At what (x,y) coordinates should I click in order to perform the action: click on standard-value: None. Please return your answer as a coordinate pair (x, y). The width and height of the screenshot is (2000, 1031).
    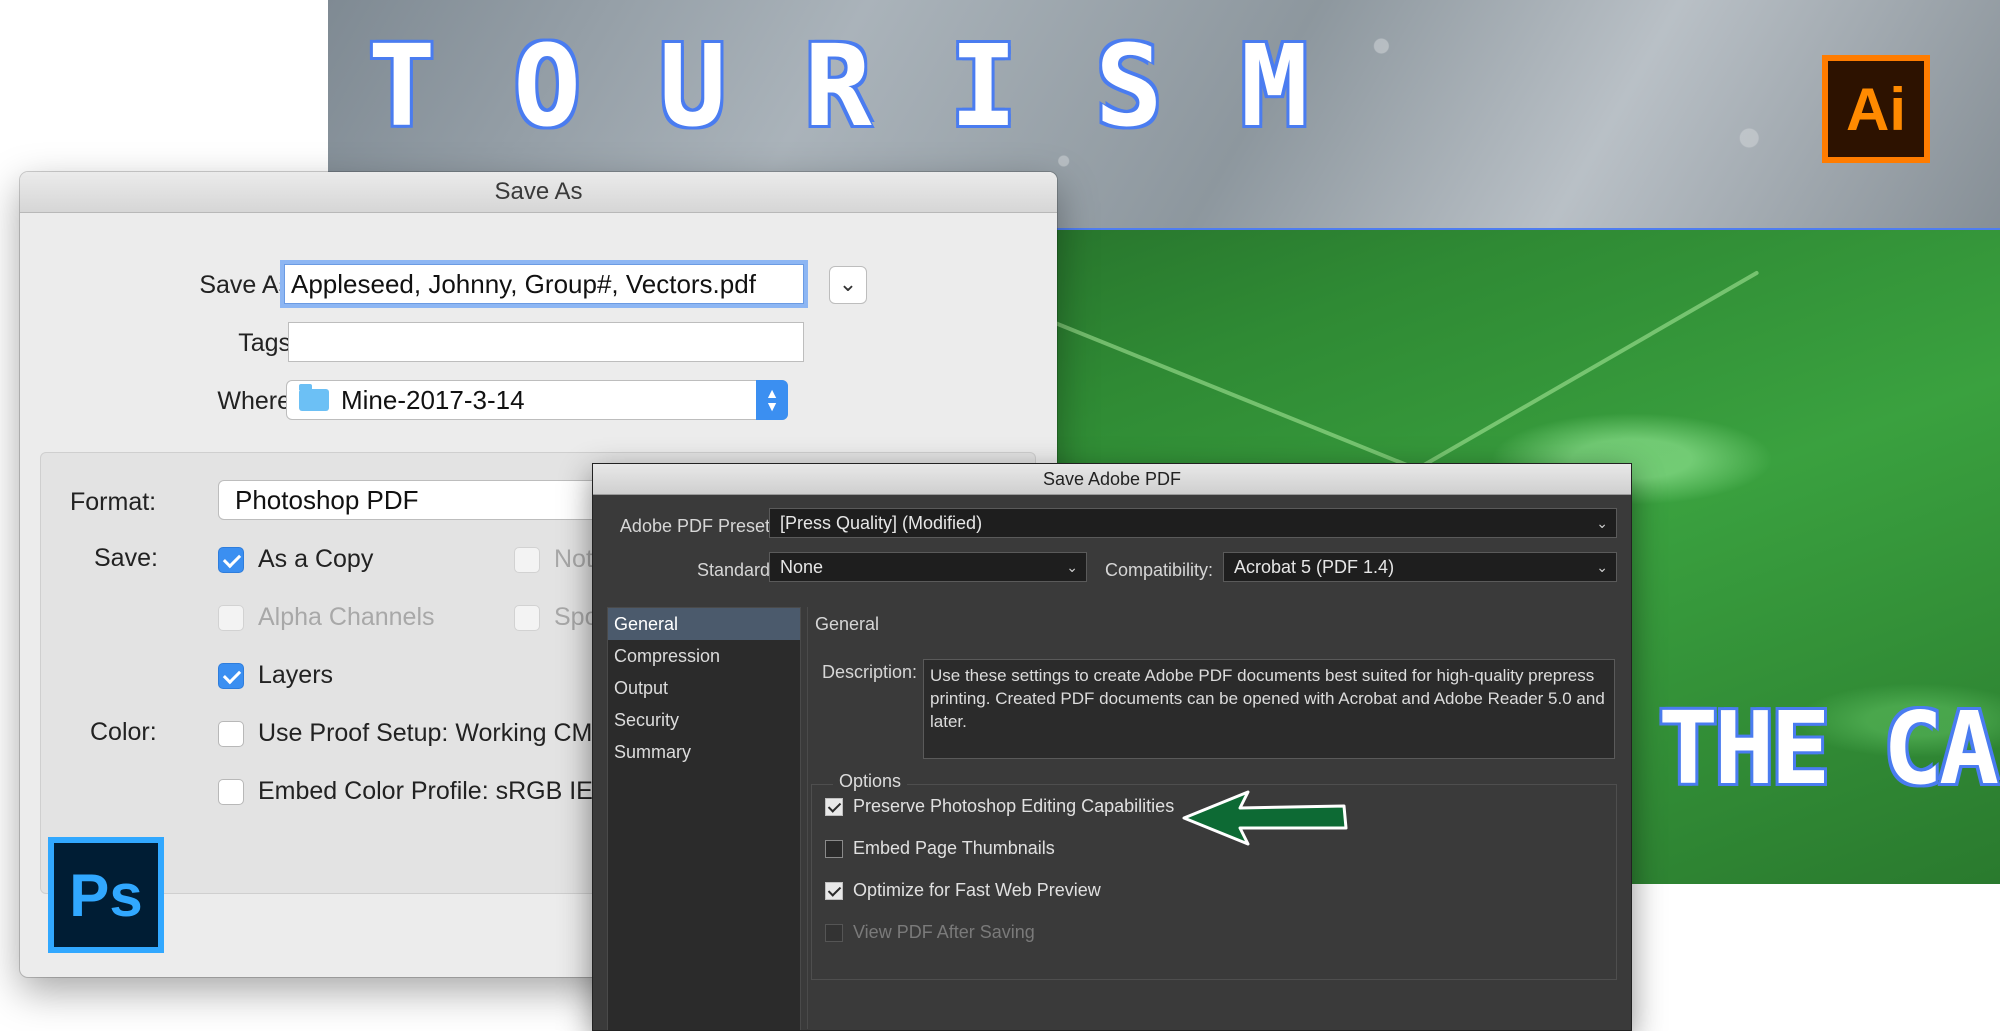
    Looking at the image, I should click on (802, 567).